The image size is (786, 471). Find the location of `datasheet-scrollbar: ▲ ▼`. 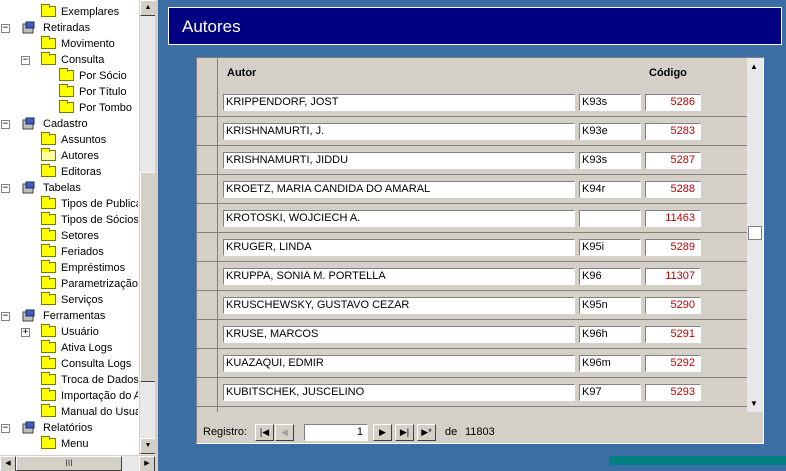

datasheet-scrollbar: ▲ ▼ is located at coordinates (755, 235).